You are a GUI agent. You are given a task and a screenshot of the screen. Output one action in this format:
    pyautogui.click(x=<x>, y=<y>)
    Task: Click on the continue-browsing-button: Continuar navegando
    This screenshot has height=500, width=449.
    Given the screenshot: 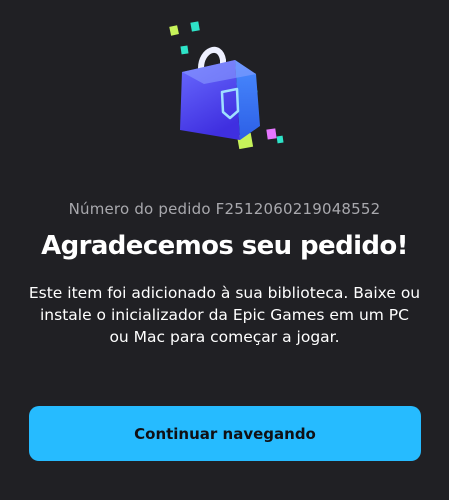 What is the action you would take?
    pyautogui.click(x=225, y=433)
    